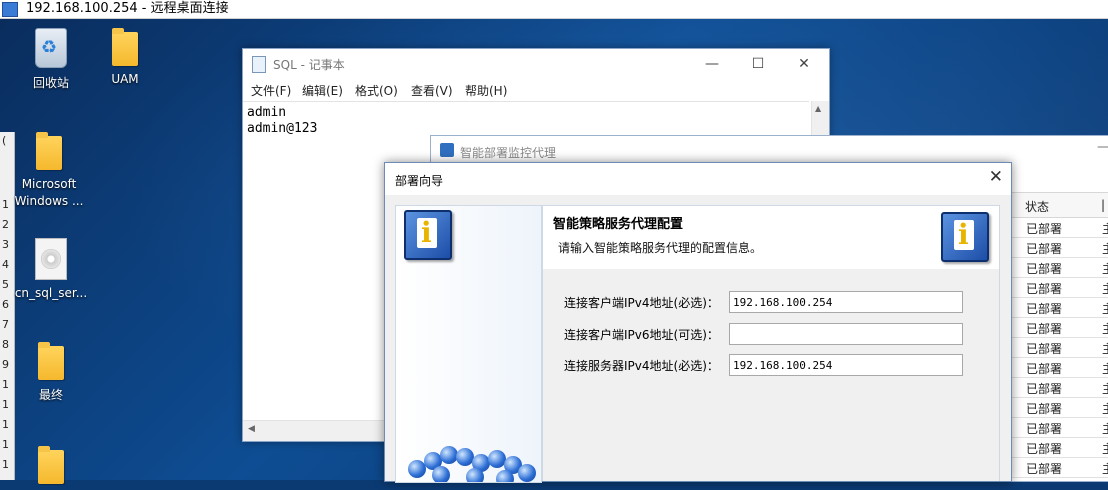  Describe the element at coordinates (5, 244) in the screenshot. I see `row-digit: 3` at that location.